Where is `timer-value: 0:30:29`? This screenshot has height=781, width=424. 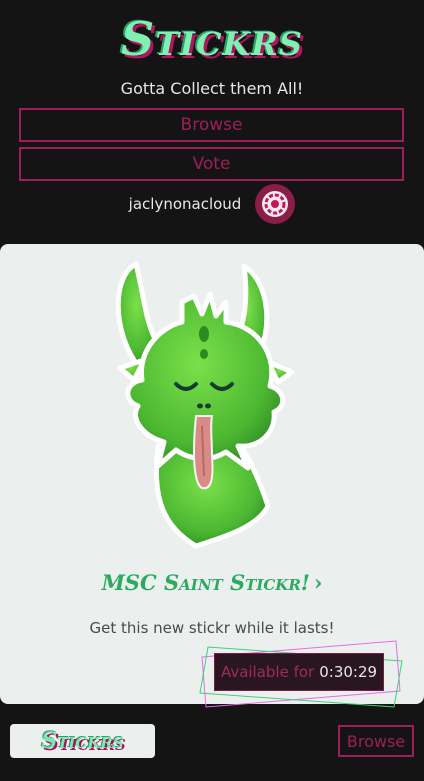
timer-value: 0:30:29 is located at coordinates (348, 672).